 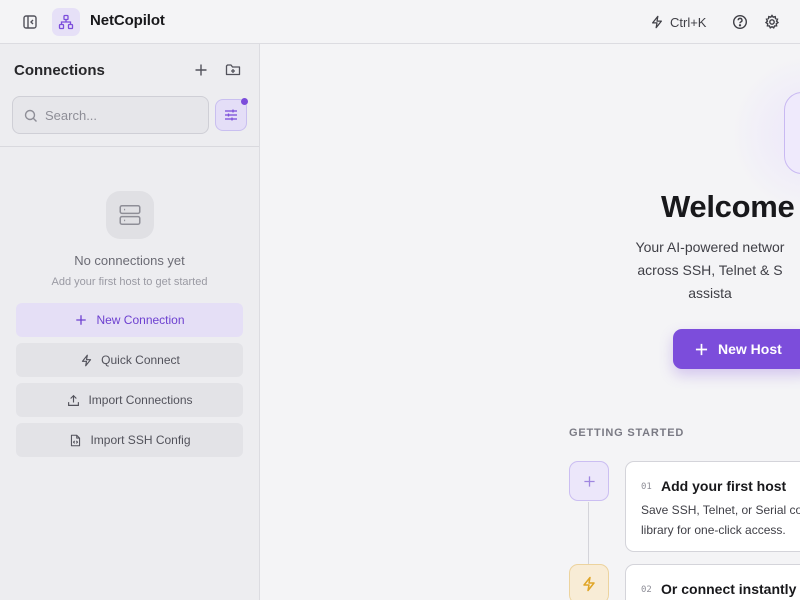 I want to click on app-logo, so click(x=66, y=22).